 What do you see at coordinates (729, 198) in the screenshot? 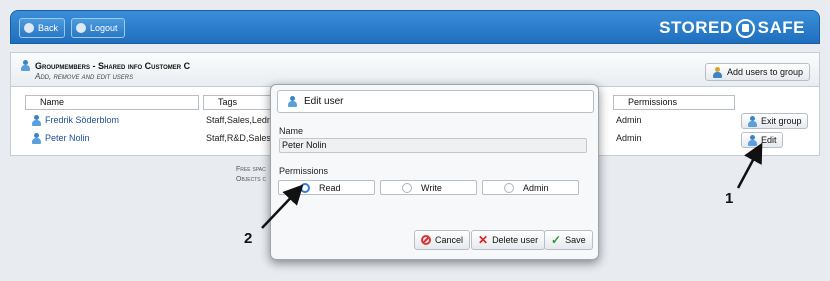
I see `callout-1: 1` at bounding box center [729, 198].